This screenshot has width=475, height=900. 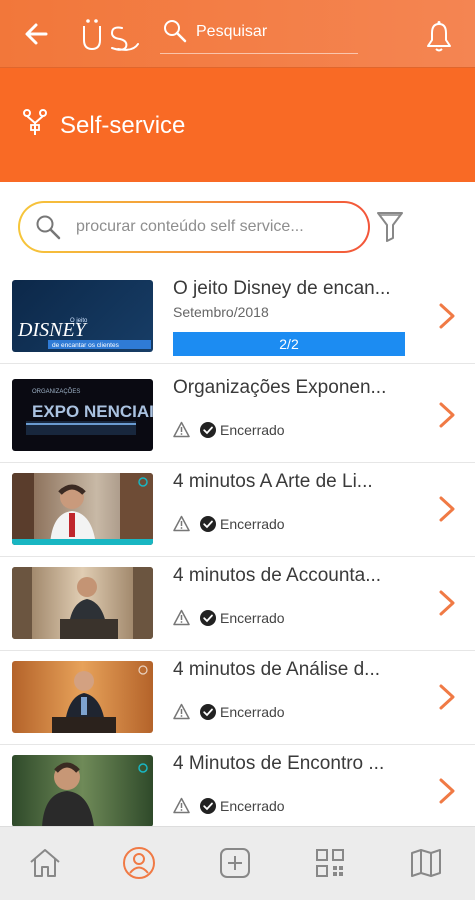 What do you see at coordinates (37, 34) in the screenshot?
I see `back-arrow-icon` at bounding box center [37, 34].